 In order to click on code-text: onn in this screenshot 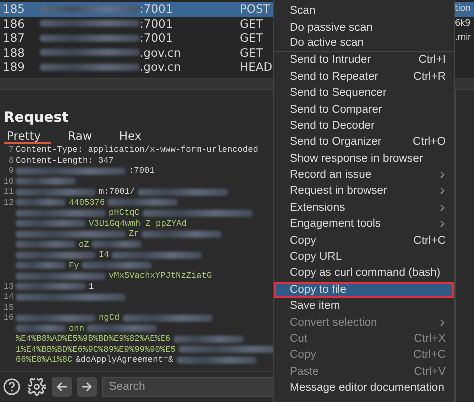, I will do `click(76, 329)`.